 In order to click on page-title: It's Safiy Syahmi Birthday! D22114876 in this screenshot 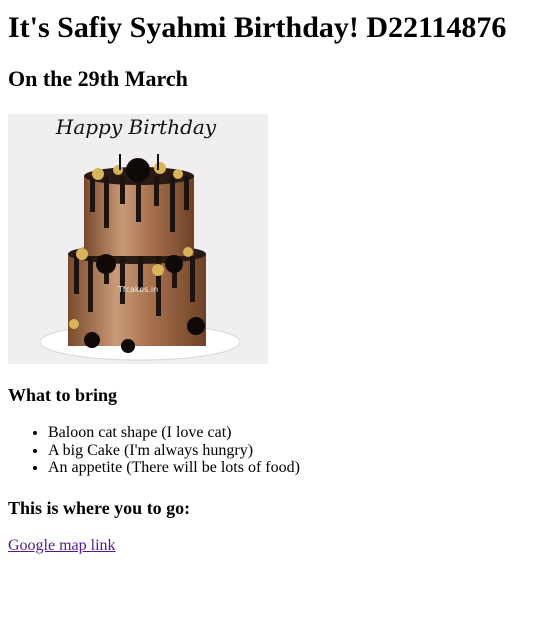, I will do `click(257, 27)`.